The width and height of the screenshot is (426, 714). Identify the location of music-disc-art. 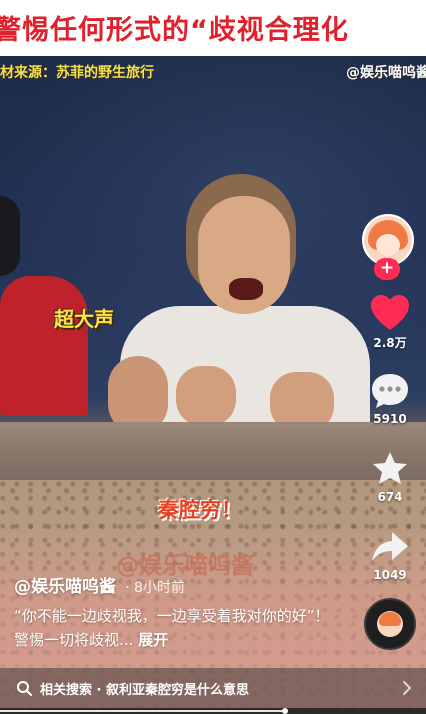
(390, 619).